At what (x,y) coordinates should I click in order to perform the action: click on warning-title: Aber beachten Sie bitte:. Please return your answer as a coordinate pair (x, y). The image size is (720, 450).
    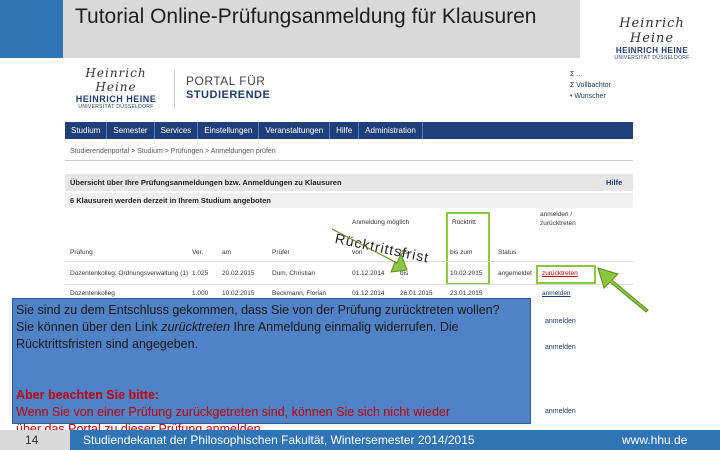
    Looking at the image, I should click on (88, 395).